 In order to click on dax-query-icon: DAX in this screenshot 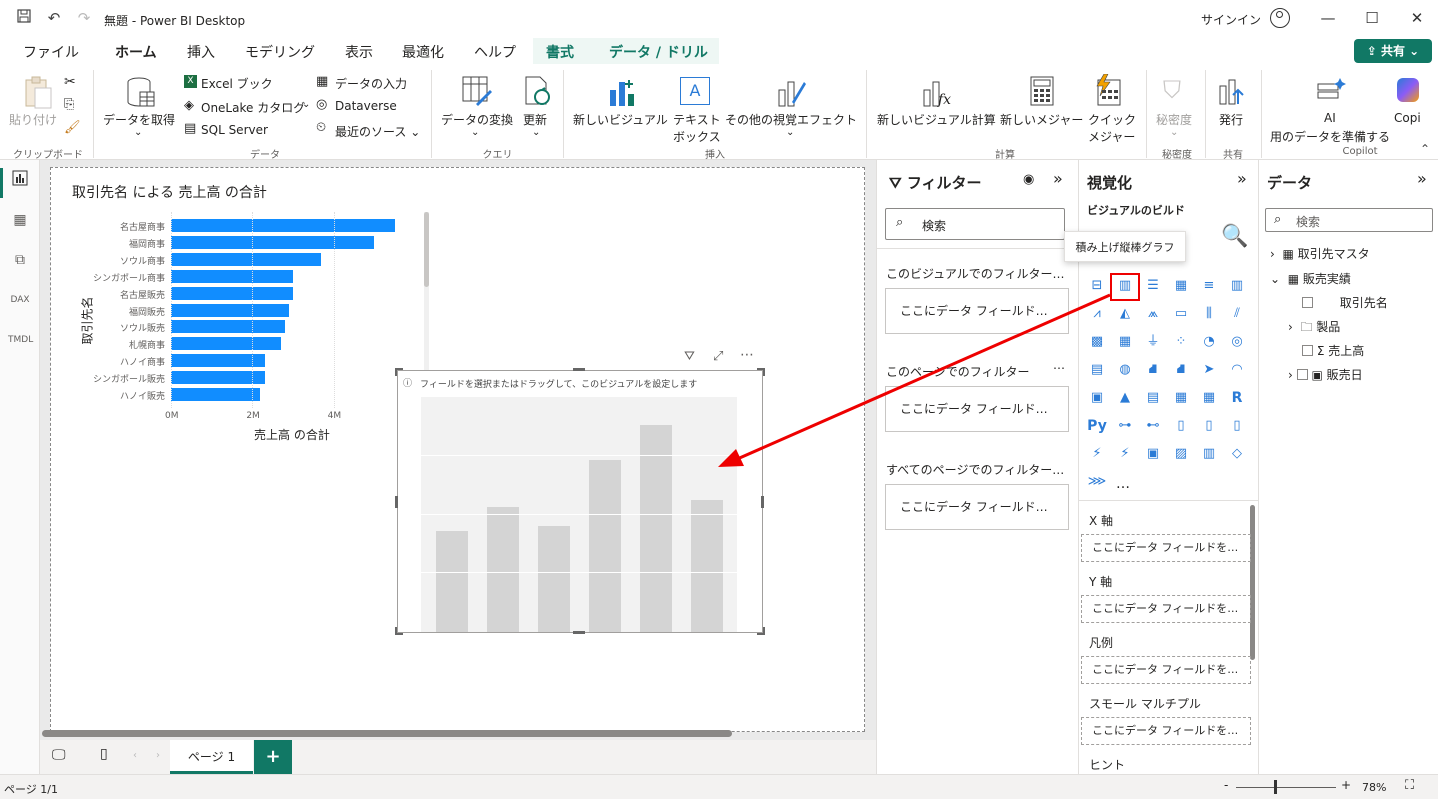, I will do `click(20, 300)`.